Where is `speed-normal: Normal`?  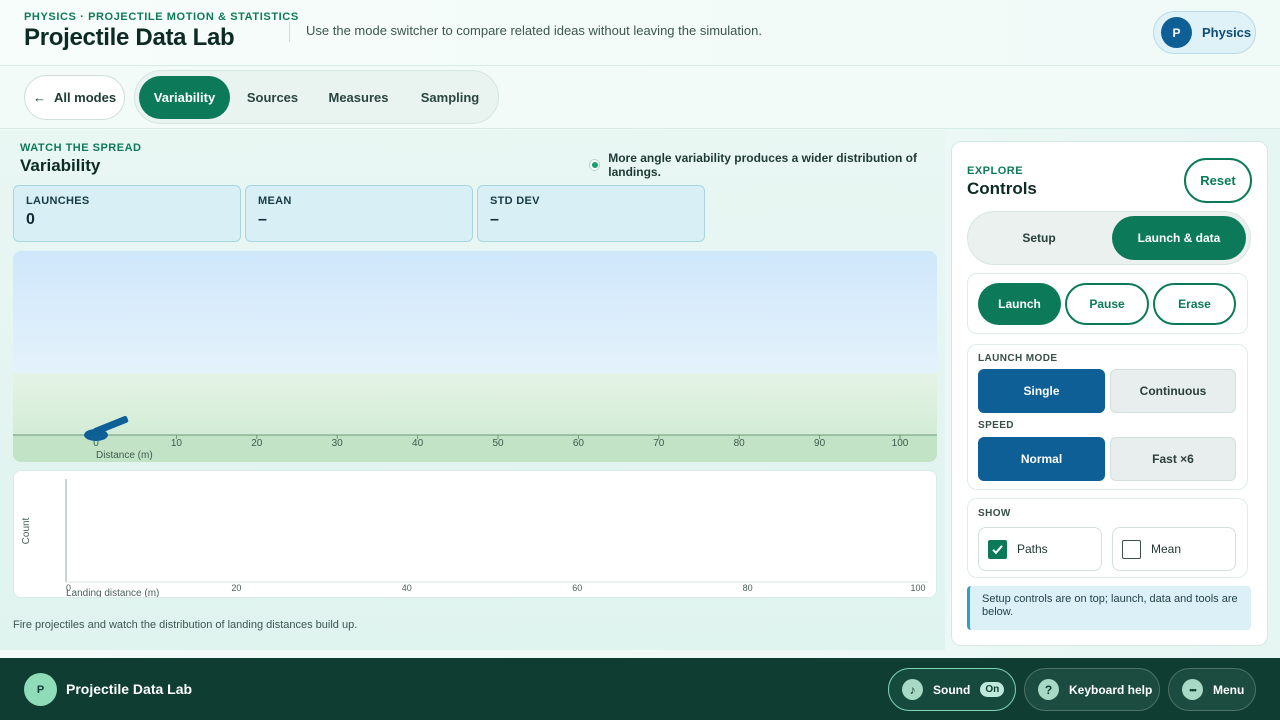
speed-normal: Normal is located at coordinates (1041, 459).